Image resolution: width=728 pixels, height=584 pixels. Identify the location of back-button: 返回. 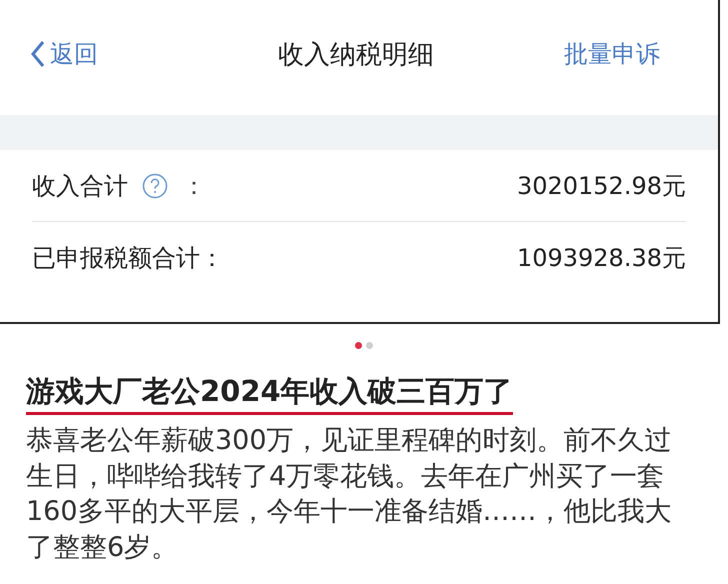
(64, 54).